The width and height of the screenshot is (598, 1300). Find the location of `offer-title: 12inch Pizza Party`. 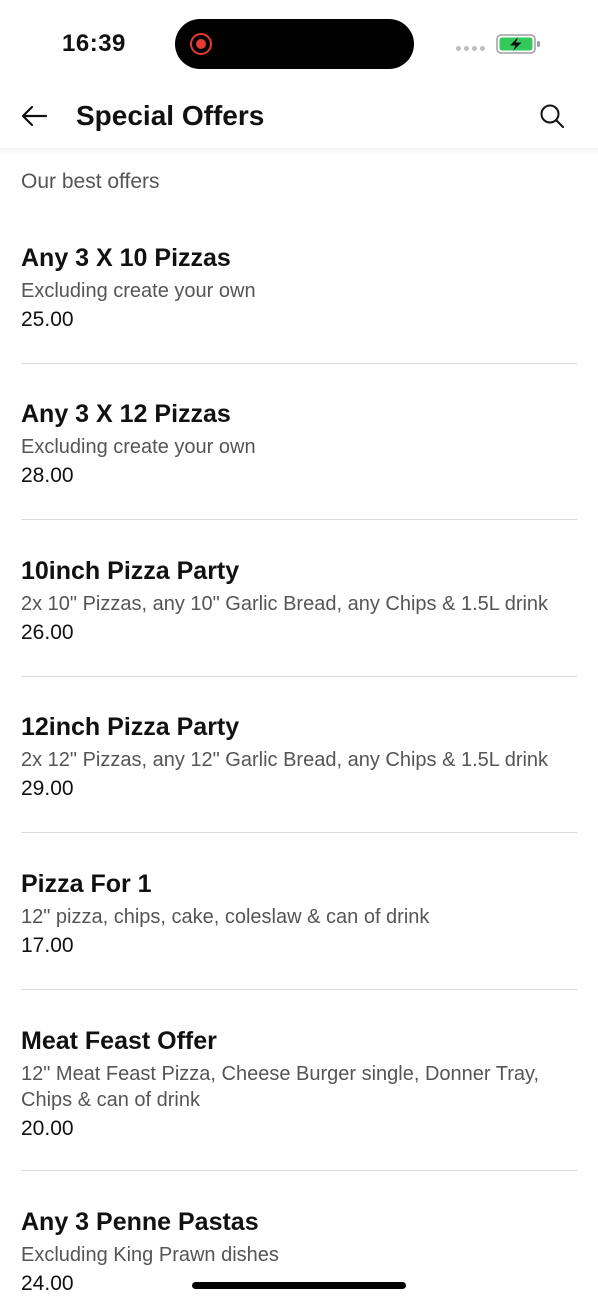

offer-title: 12inch Pizza Party is located at coordinates (130, 727).